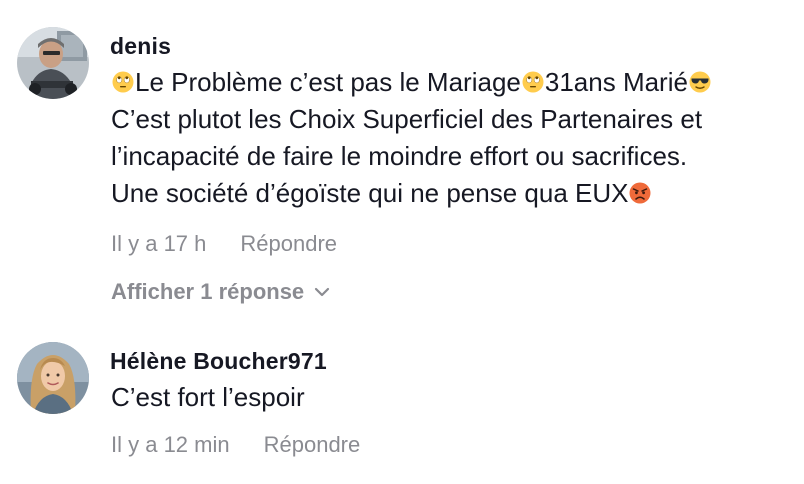 This screenshot has height=484, width=804. What do you see at coordinates (159, 243) in the screenshot?
I see `comment-timestamp: Il y a 17 h` at bounding box center [159, 243].